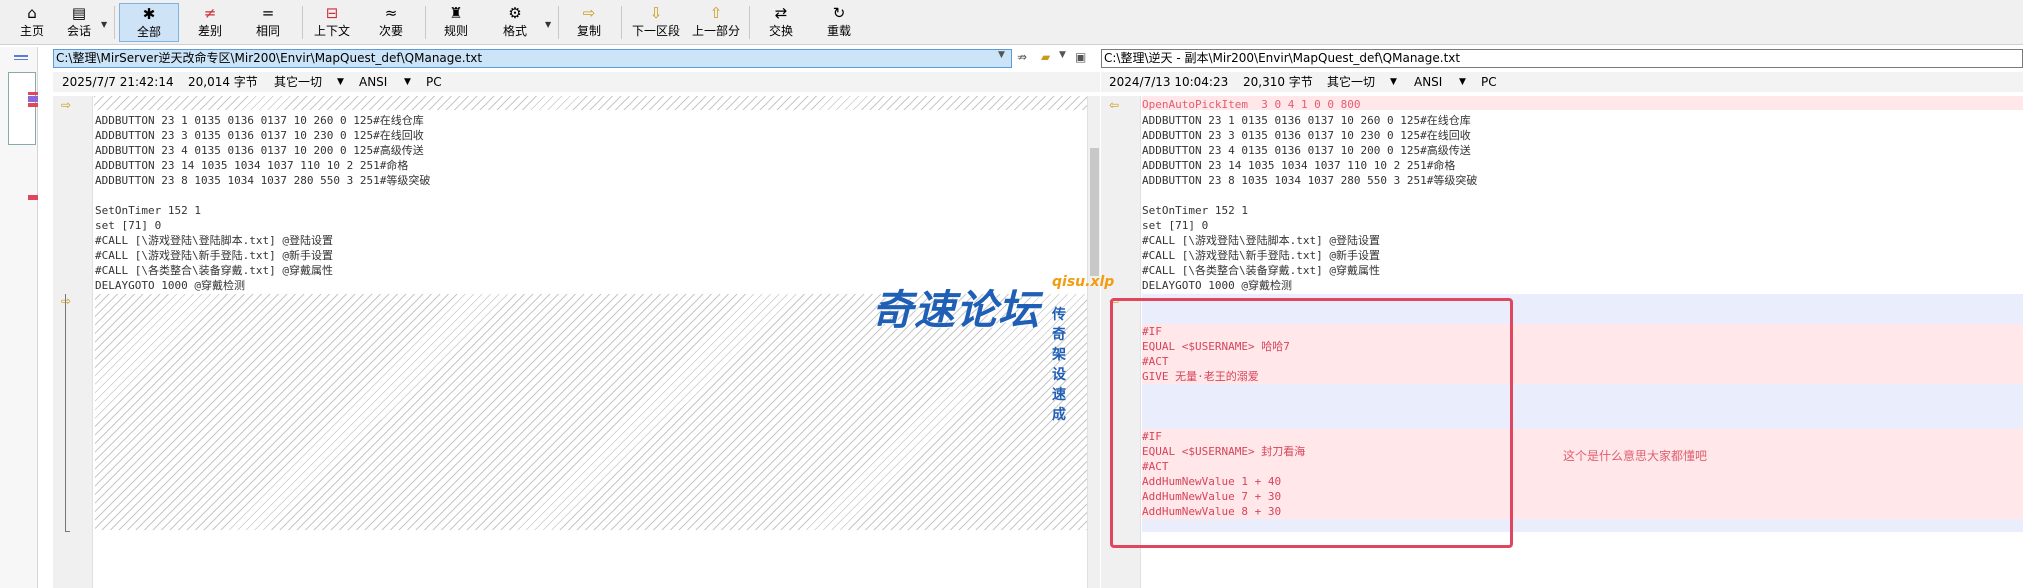  Describe the element at coordinates (268, 13) in the screenshot. I see `equal-icon: =` at that location.